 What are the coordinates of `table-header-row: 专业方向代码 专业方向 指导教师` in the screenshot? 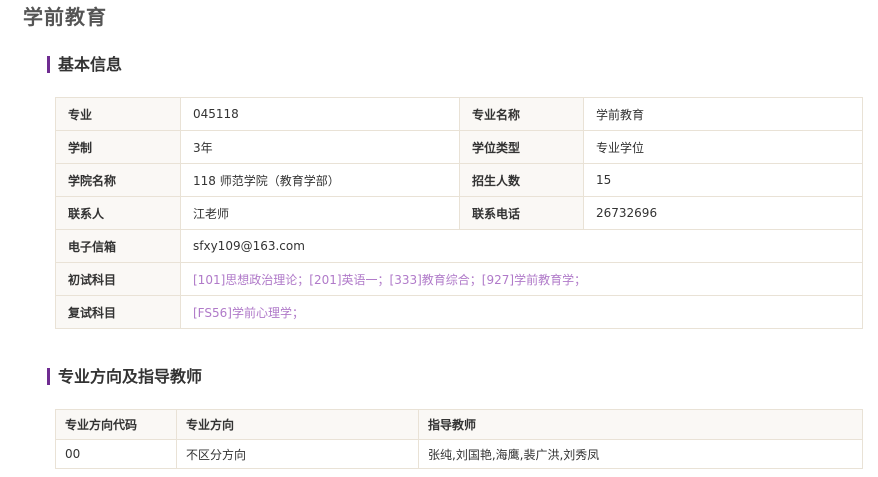 It's located at (459, 424).